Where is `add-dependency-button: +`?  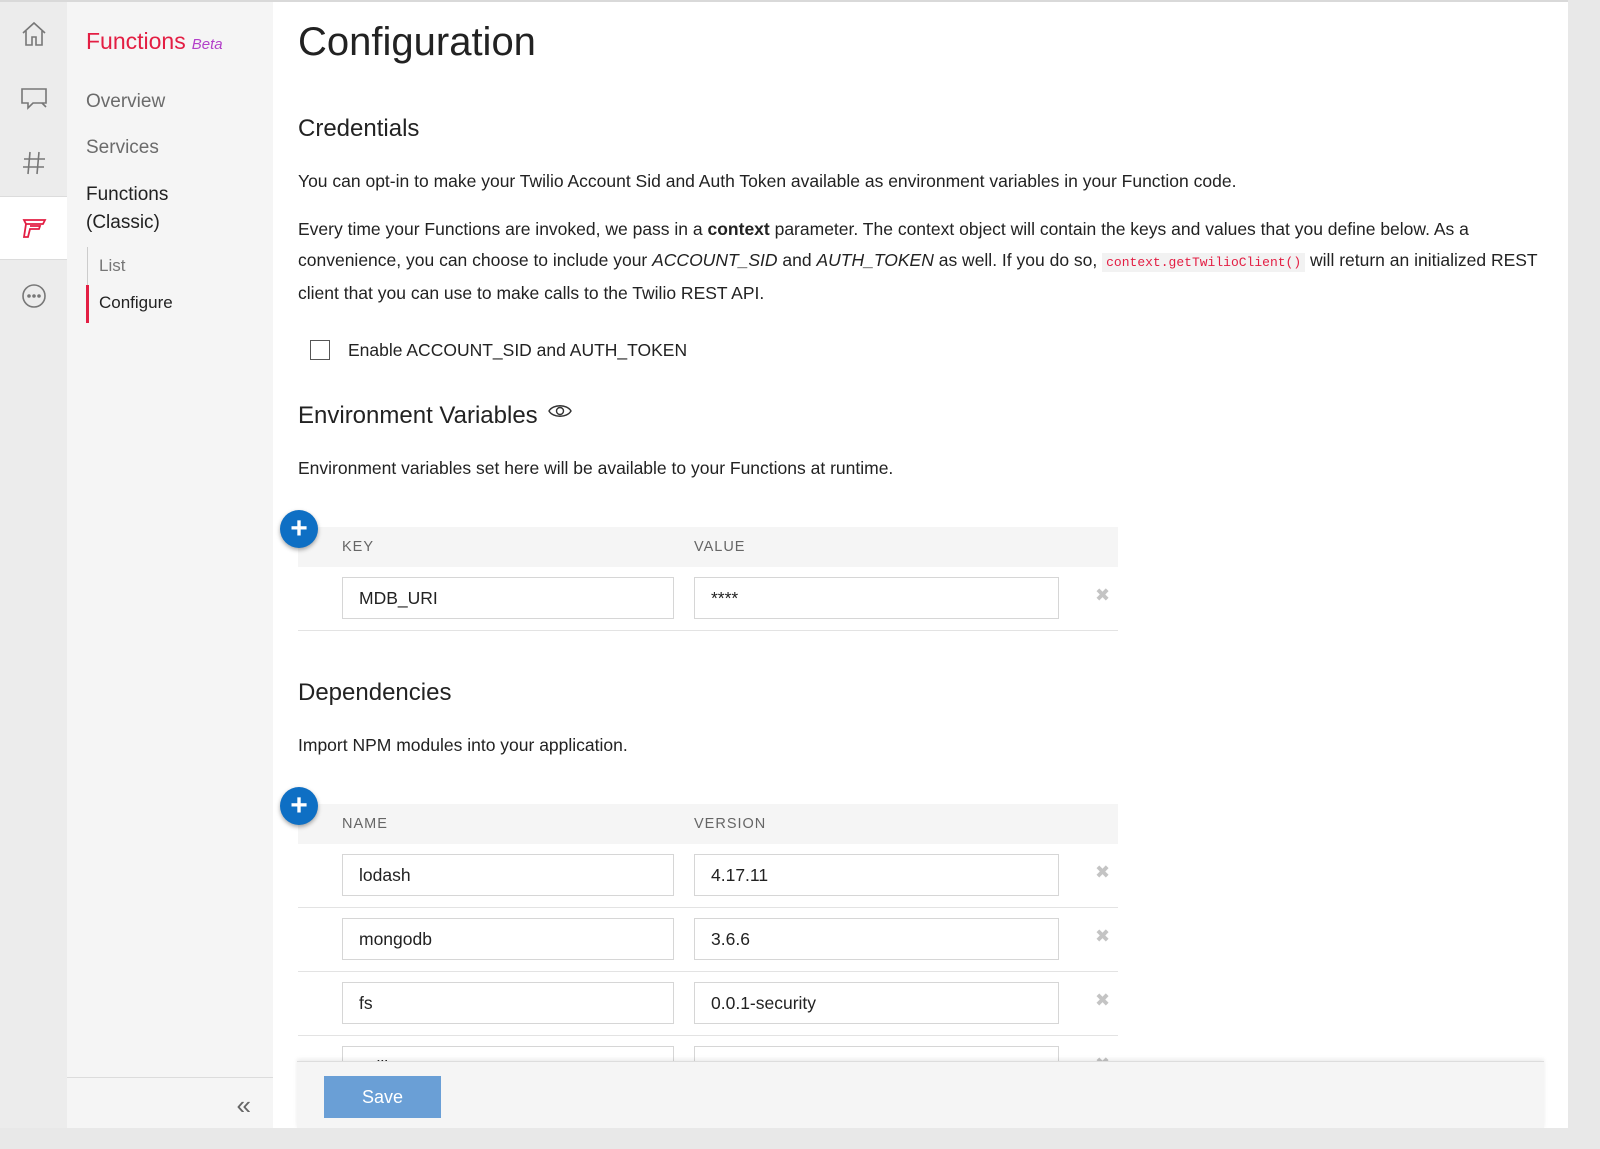 add-dependency-button: + is located at coordinates (299, 806).